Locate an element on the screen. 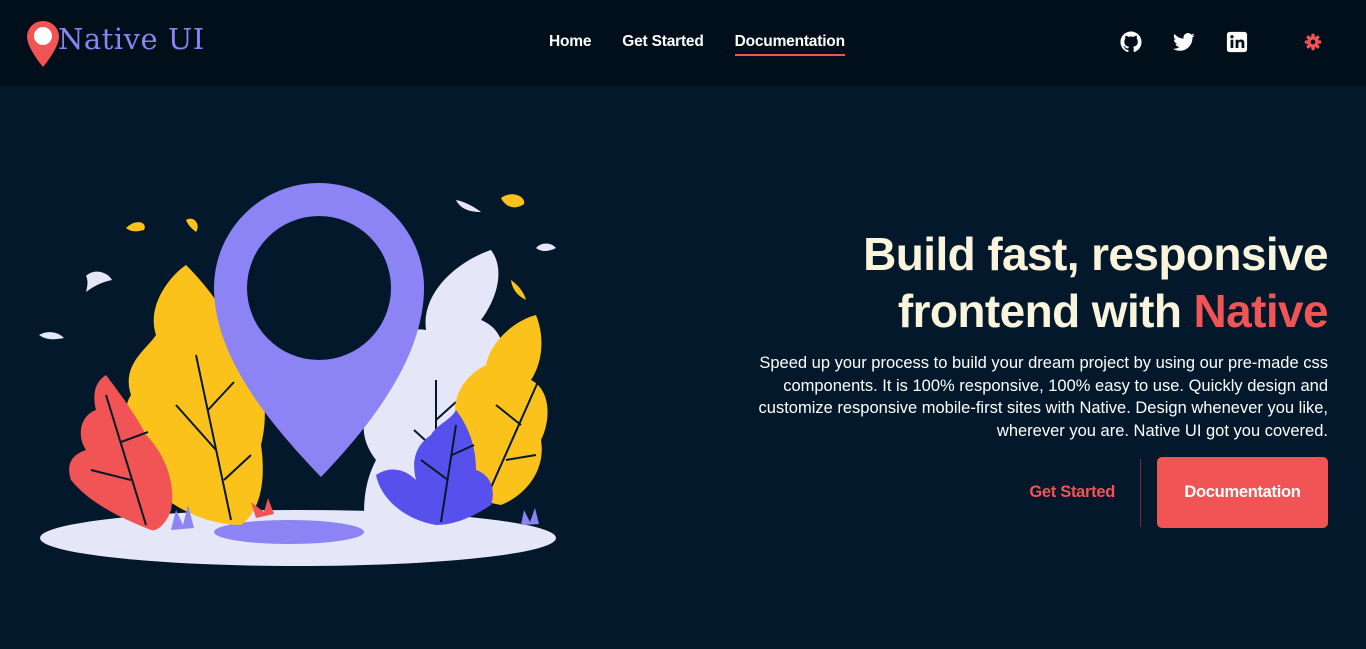  navbar: Native UI Home Get Started Documentation is located at coordinates (683, 43).